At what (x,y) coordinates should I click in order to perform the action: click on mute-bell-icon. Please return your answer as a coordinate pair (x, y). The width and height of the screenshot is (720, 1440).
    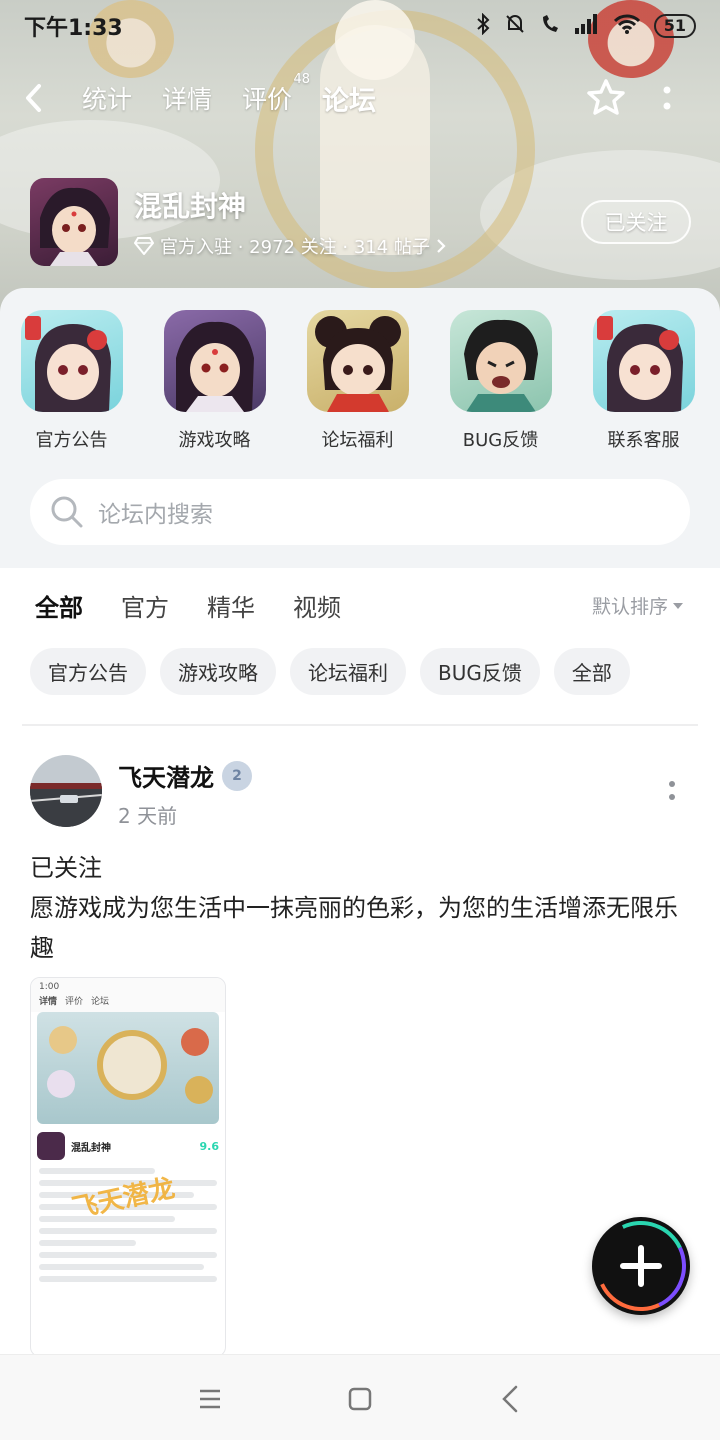
    Looking at the image, I should click on (515, 26).